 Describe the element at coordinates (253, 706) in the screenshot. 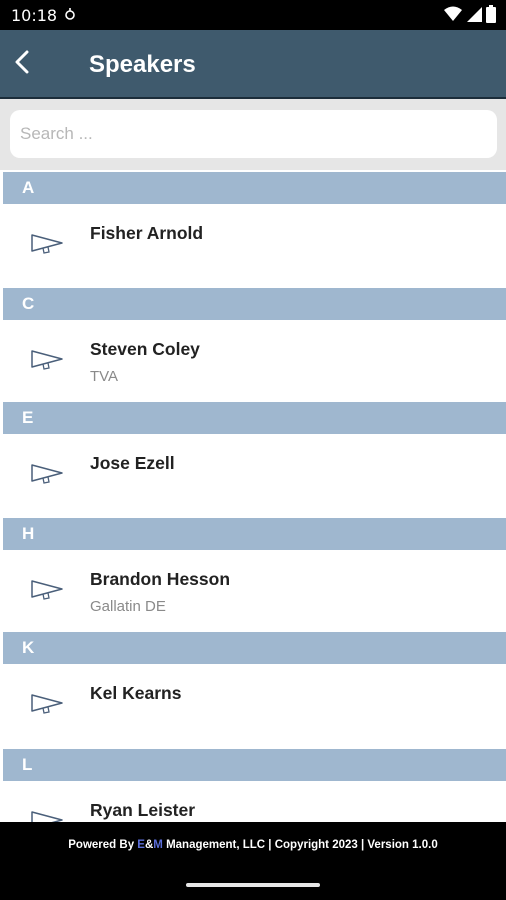

I see `list-item: Kel Kearns` at that location.